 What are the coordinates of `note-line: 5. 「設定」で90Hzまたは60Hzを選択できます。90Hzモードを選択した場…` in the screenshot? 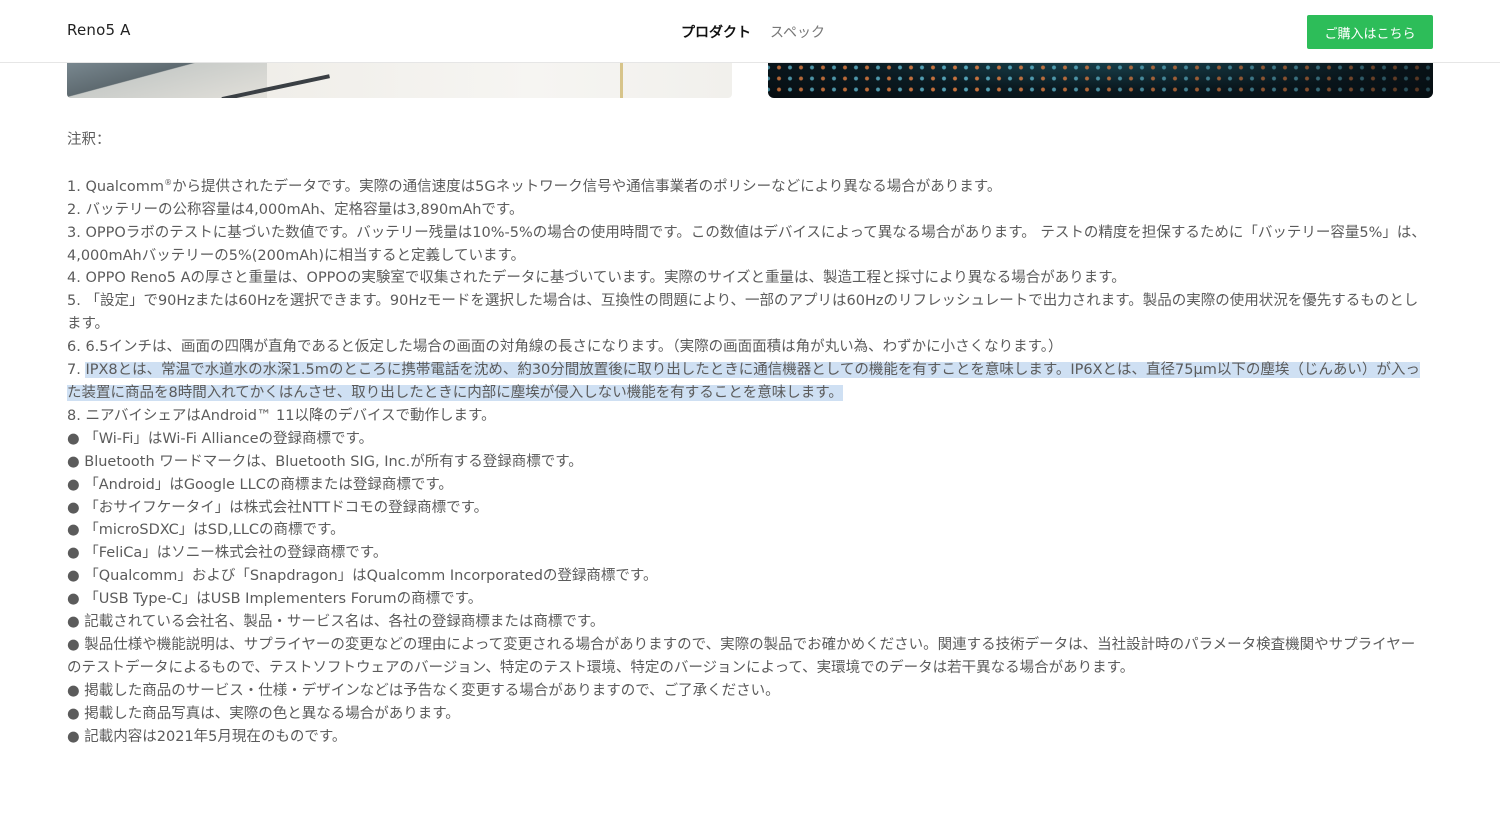 It's located at (752, 301).